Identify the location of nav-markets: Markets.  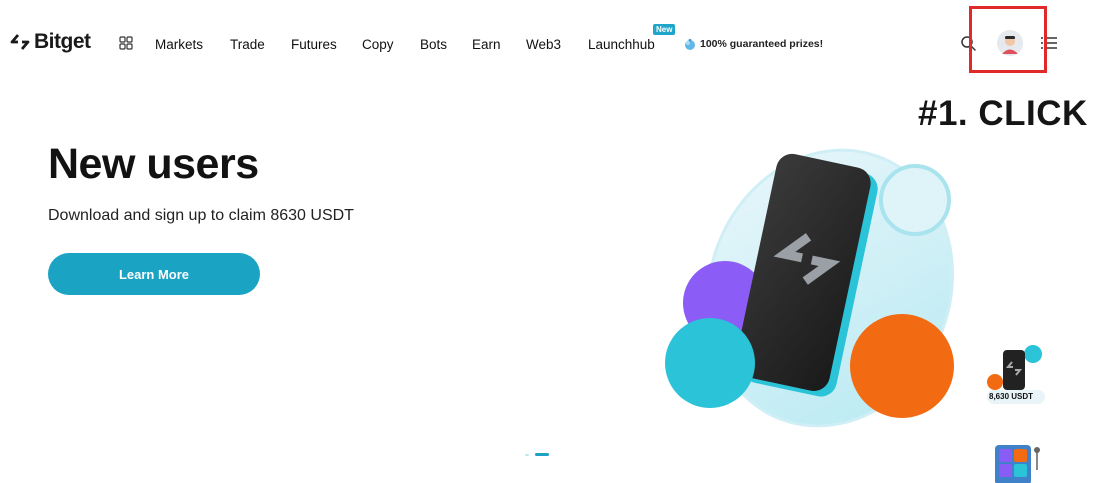
(179, 44).